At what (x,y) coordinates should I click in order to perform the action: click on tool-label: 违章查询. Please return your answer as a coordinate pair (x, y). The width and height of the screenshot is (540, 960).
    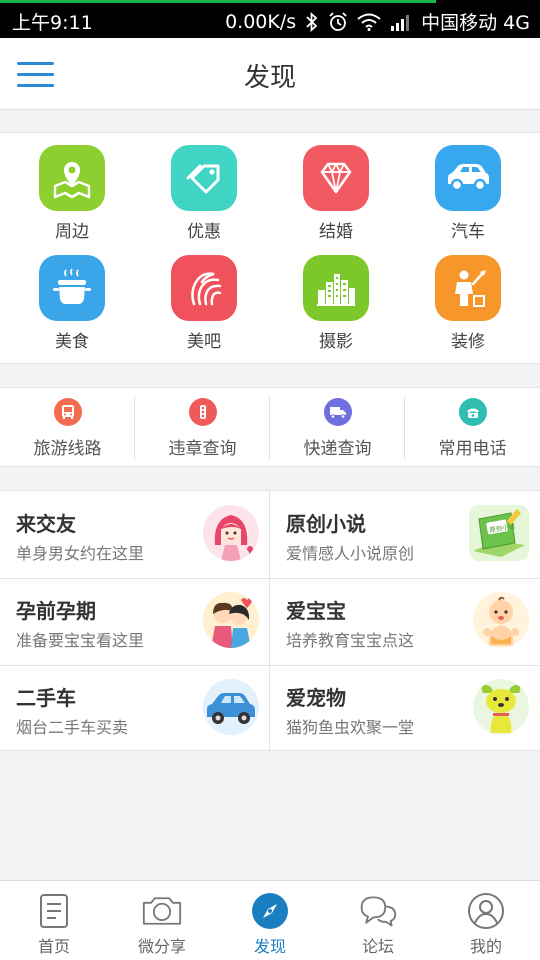
    Looking at the image, I should click on (202, 449).